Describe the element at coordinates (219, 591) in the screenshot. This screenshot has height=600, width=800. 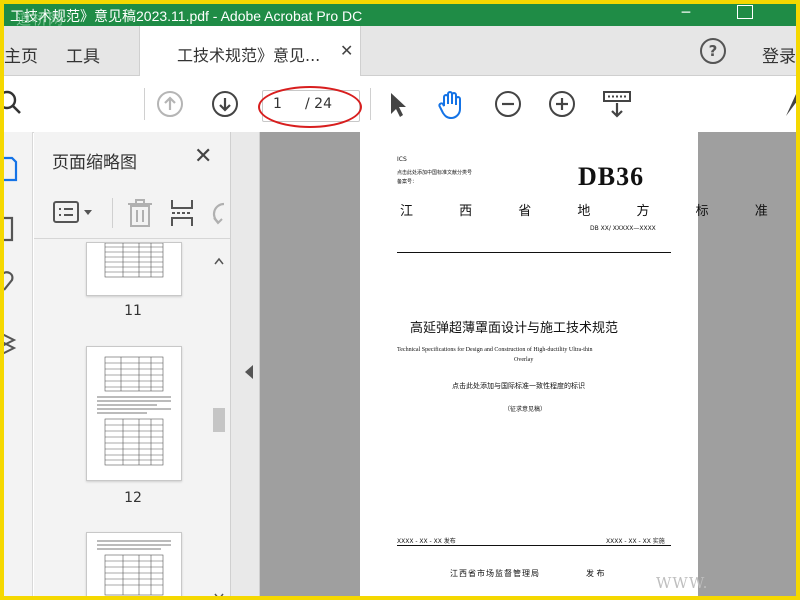
I see `scroll-down-icon` at that location.